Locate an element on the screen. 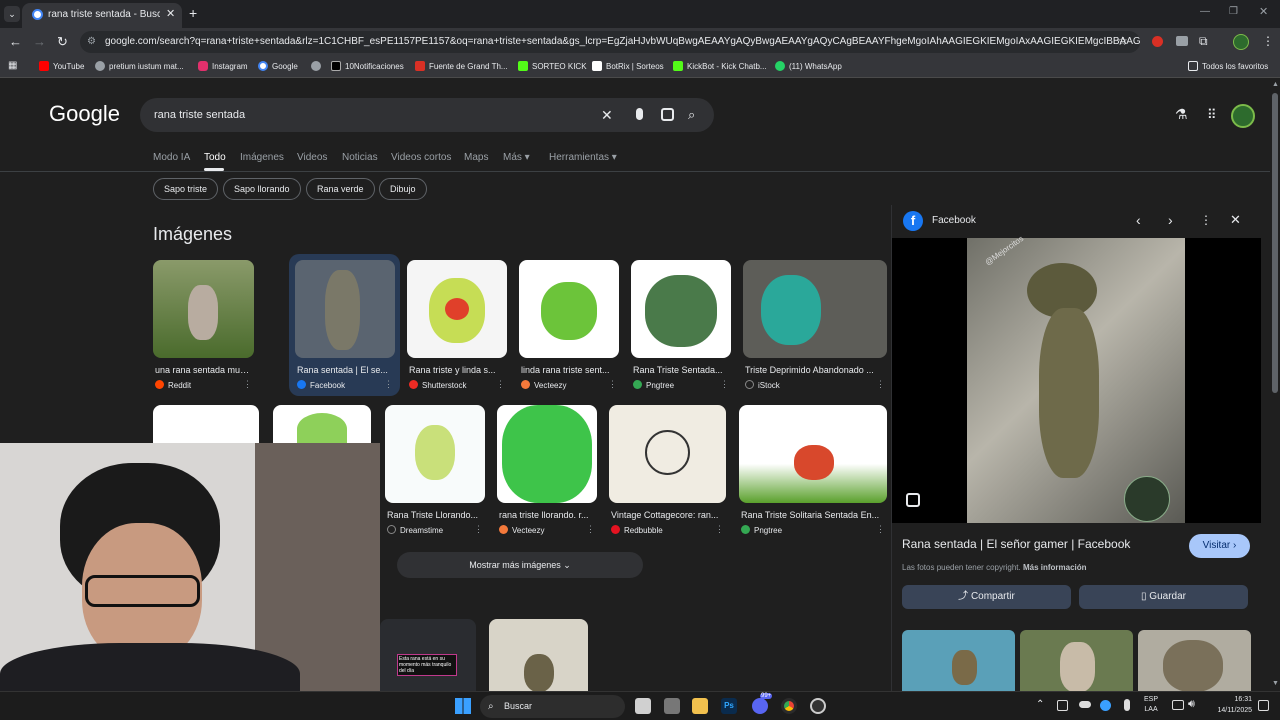 The height and width of the screenshot is (720, 1280). close-window-icon: ✕ is located at coordinates (1263, 11).